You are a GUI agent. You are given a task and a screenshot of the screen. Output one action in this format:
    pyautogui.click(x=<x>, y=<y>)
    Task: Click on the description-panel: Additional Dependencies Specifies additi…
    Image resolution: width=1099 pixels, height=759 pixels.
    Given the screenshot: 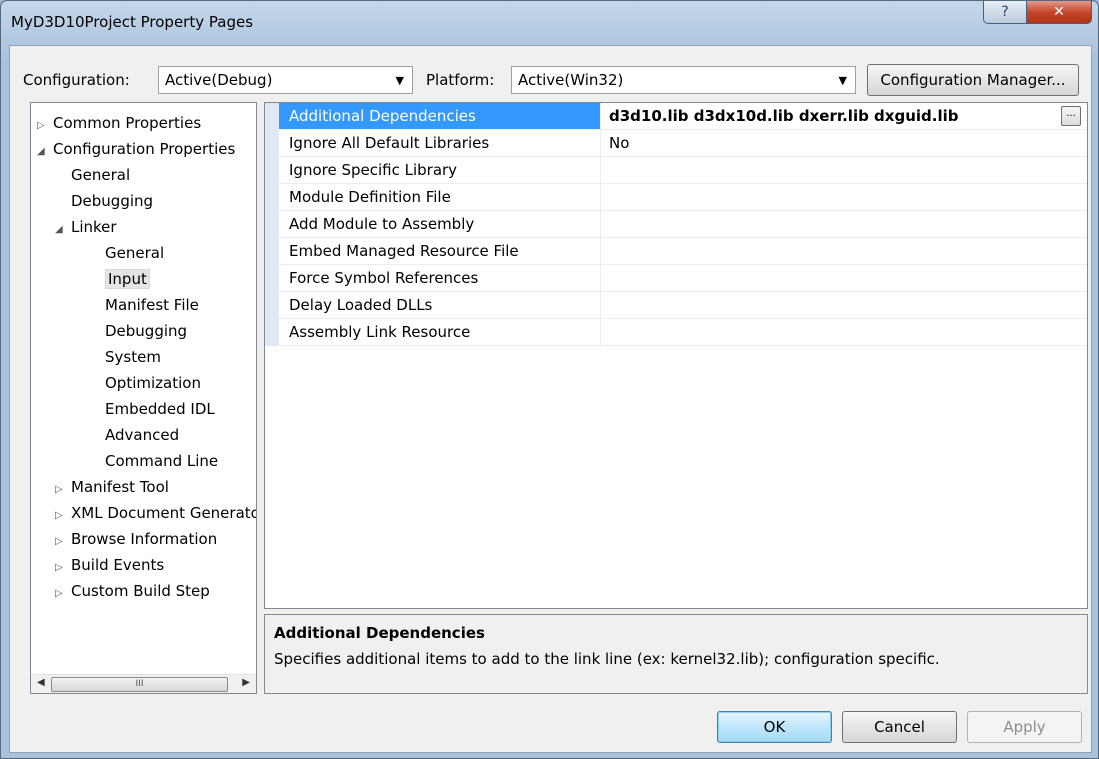 What is the action you would take?
    pyautogui.click(x=676, y=654)
    